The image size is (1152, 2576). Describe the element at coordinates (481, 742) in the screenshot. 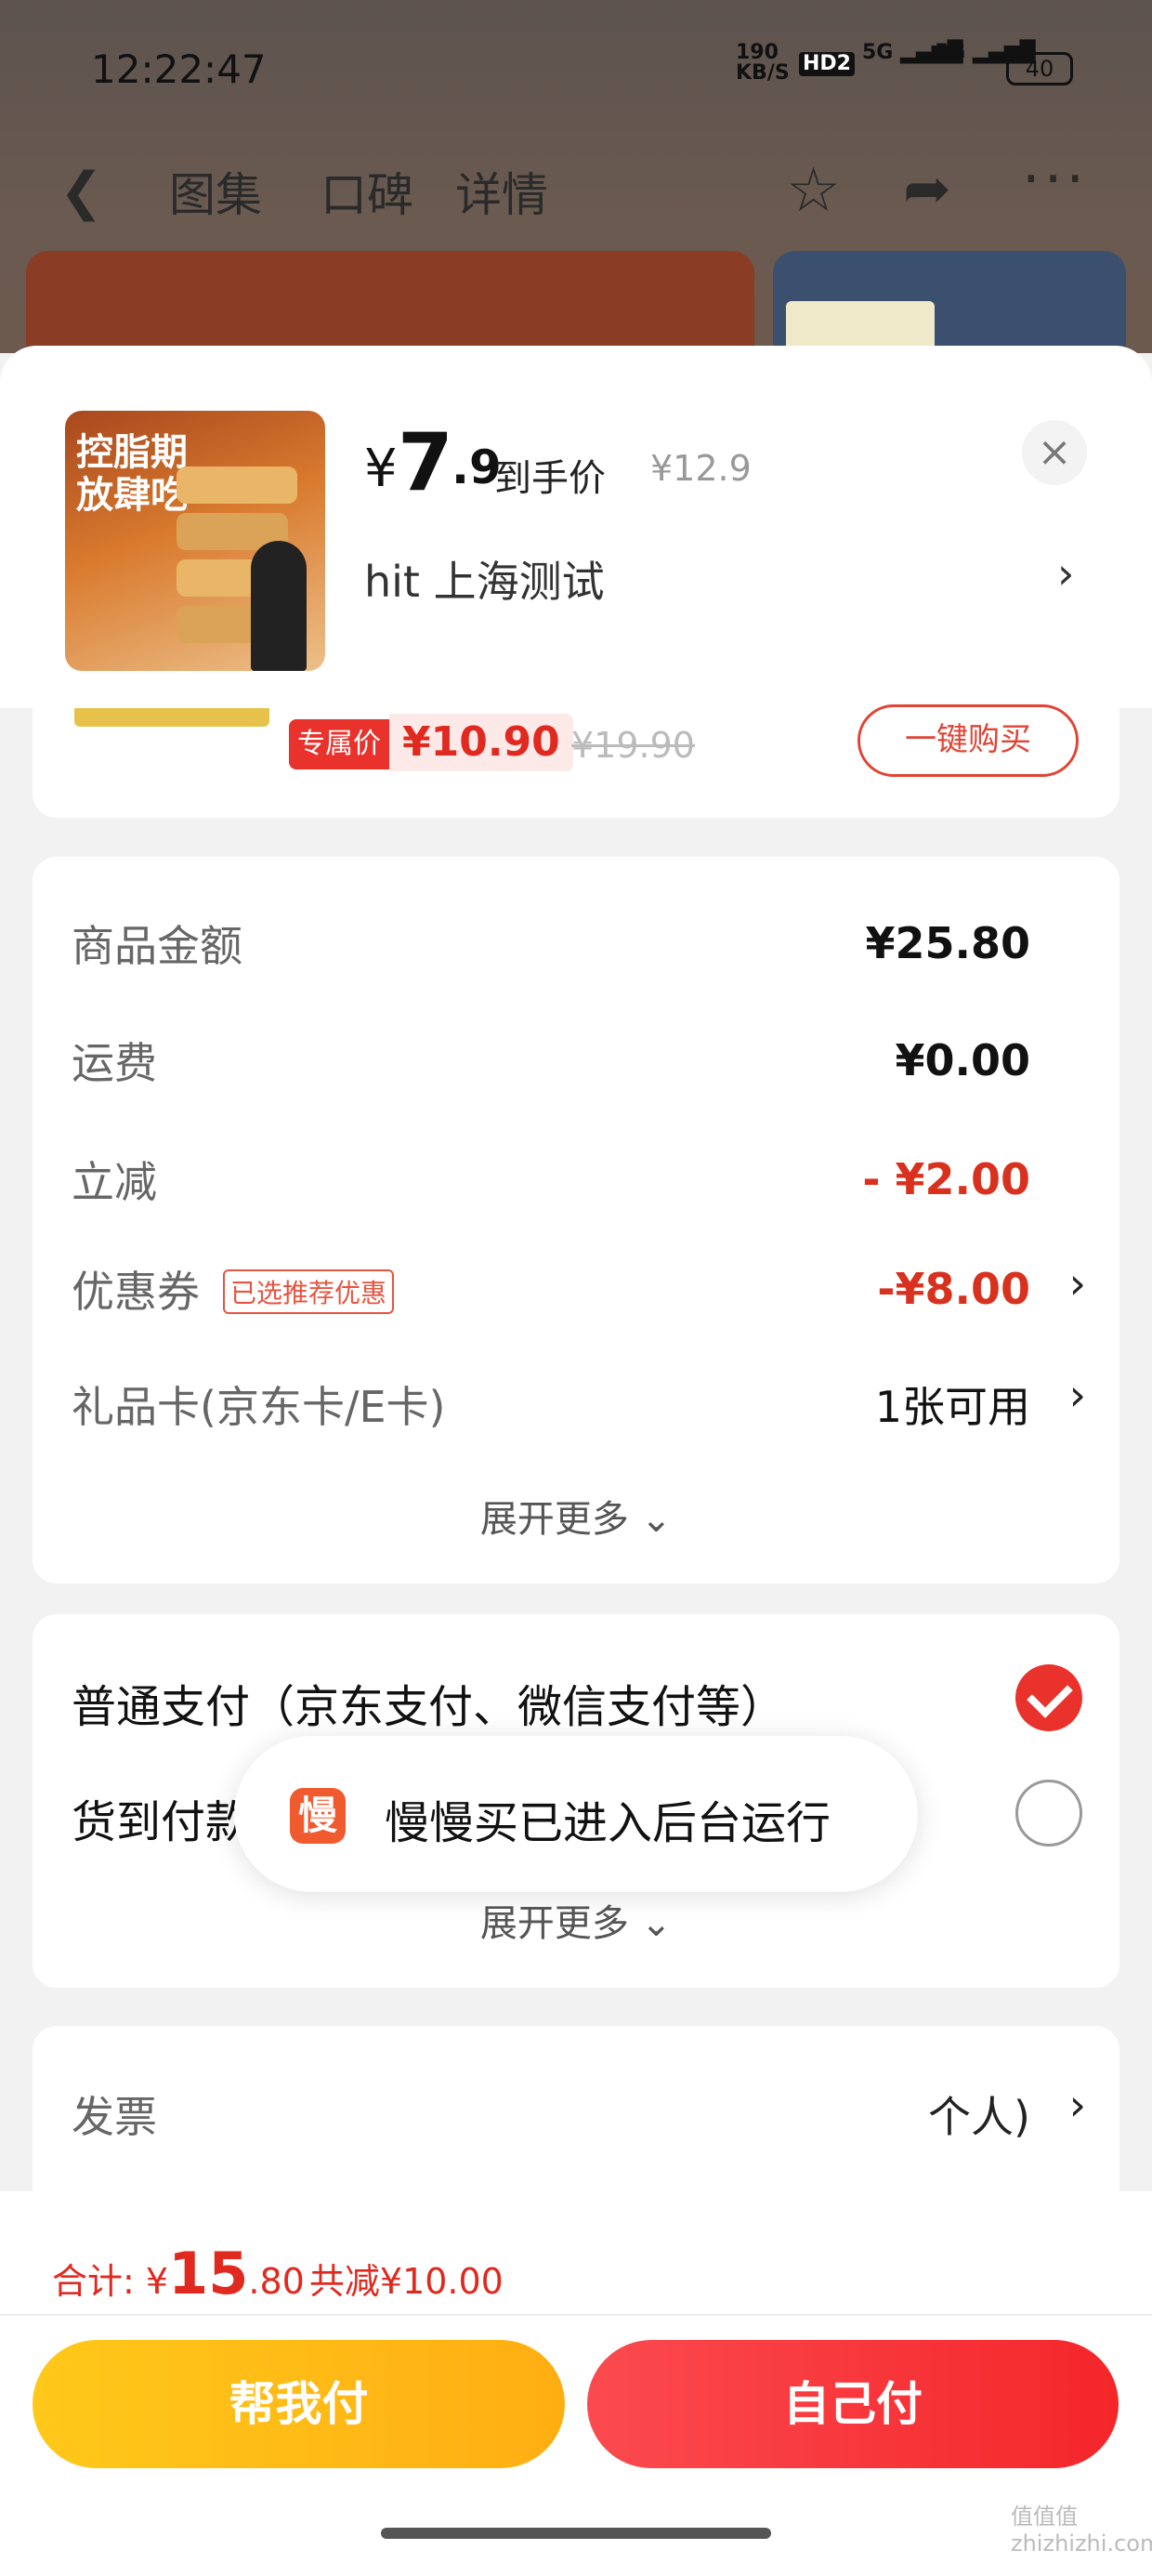

I see `exclusive-price: ¥10.90` at that location.